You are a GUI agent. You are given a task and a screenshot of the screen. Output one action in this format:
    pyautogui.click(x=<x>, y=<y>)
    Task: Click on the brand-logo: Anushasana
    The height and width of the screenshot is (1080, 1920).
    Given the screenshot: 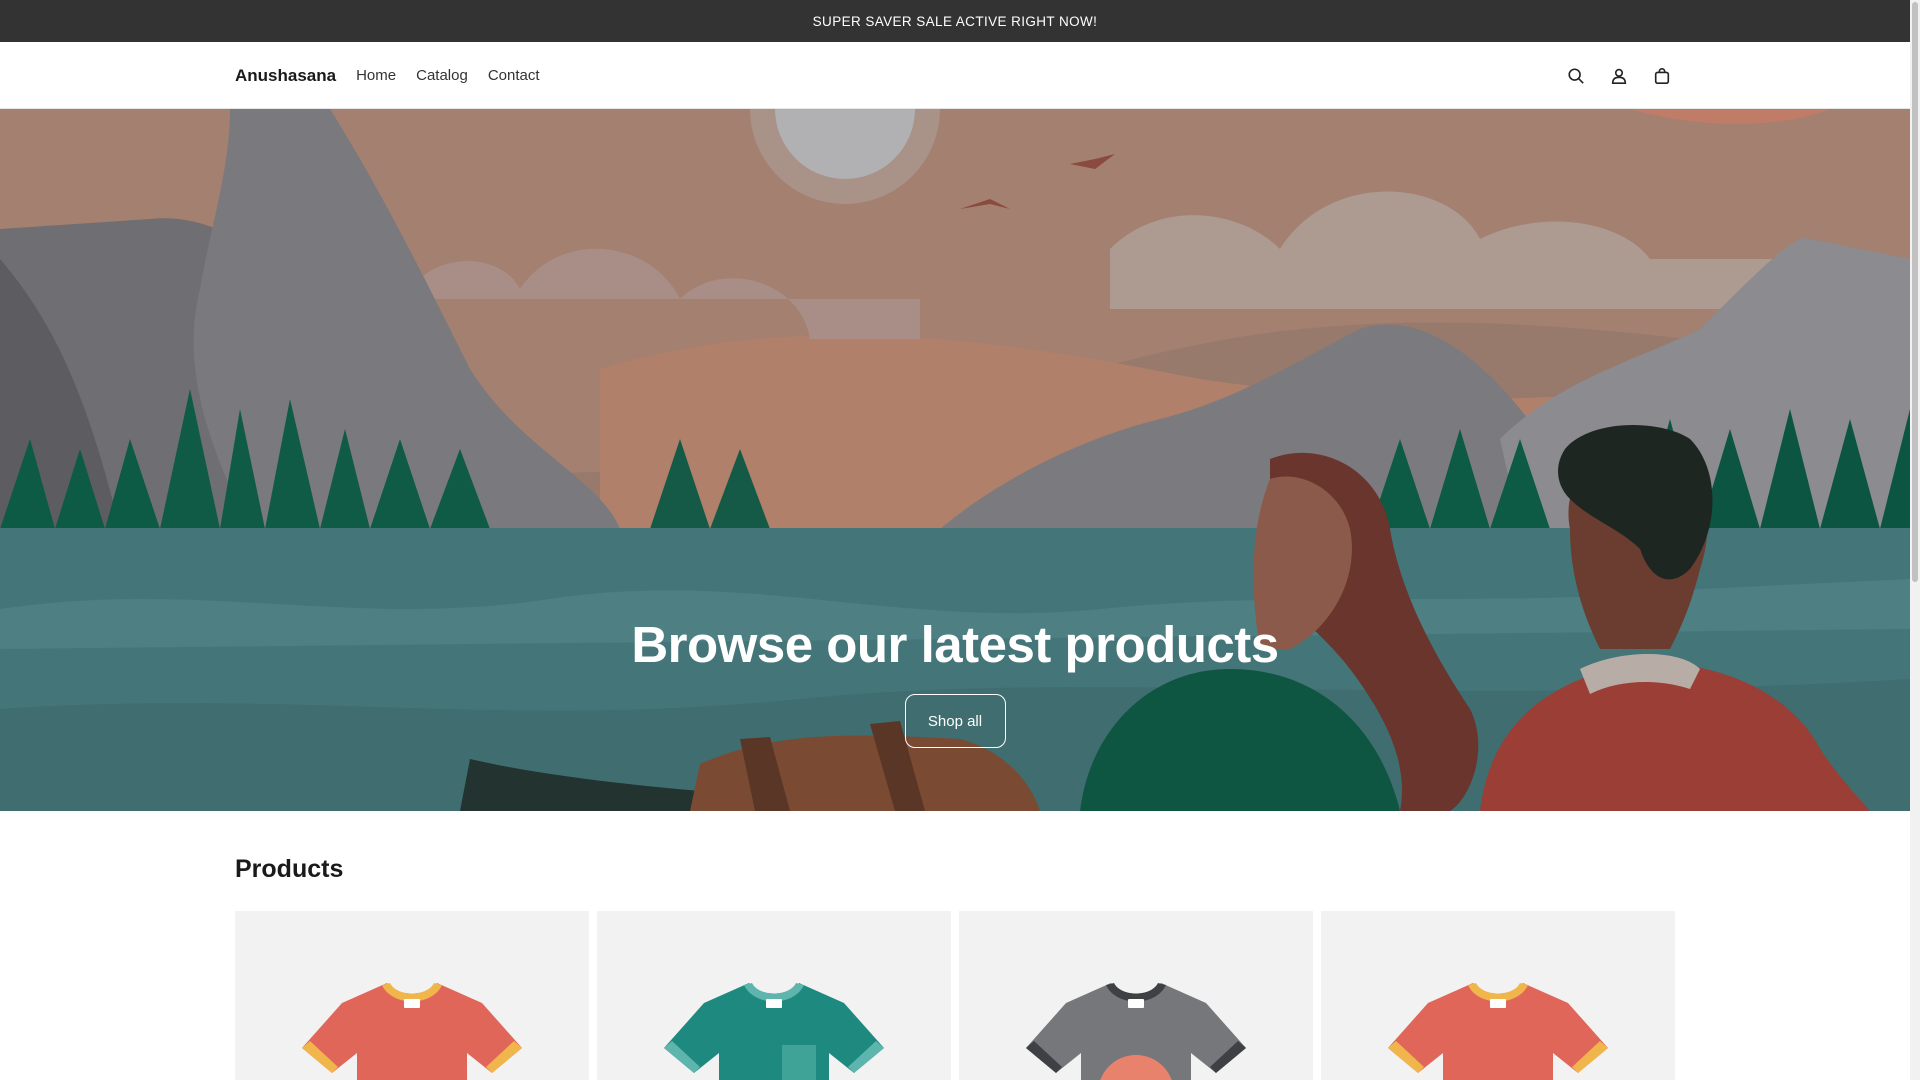 What is the action you would take?
    pyautogui.click(x=285, y=76)
    